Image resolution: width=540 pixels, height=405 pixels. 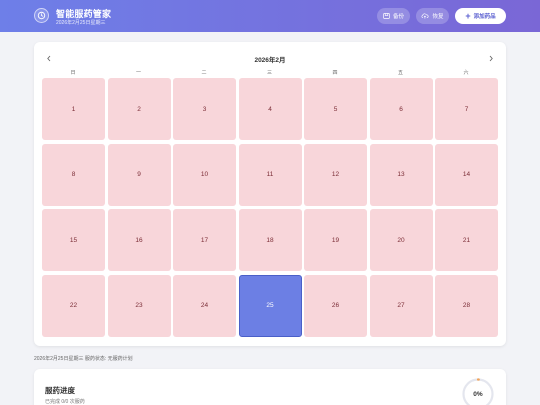 I want to click on calendar-day: 4, so click(x=270, y=109).